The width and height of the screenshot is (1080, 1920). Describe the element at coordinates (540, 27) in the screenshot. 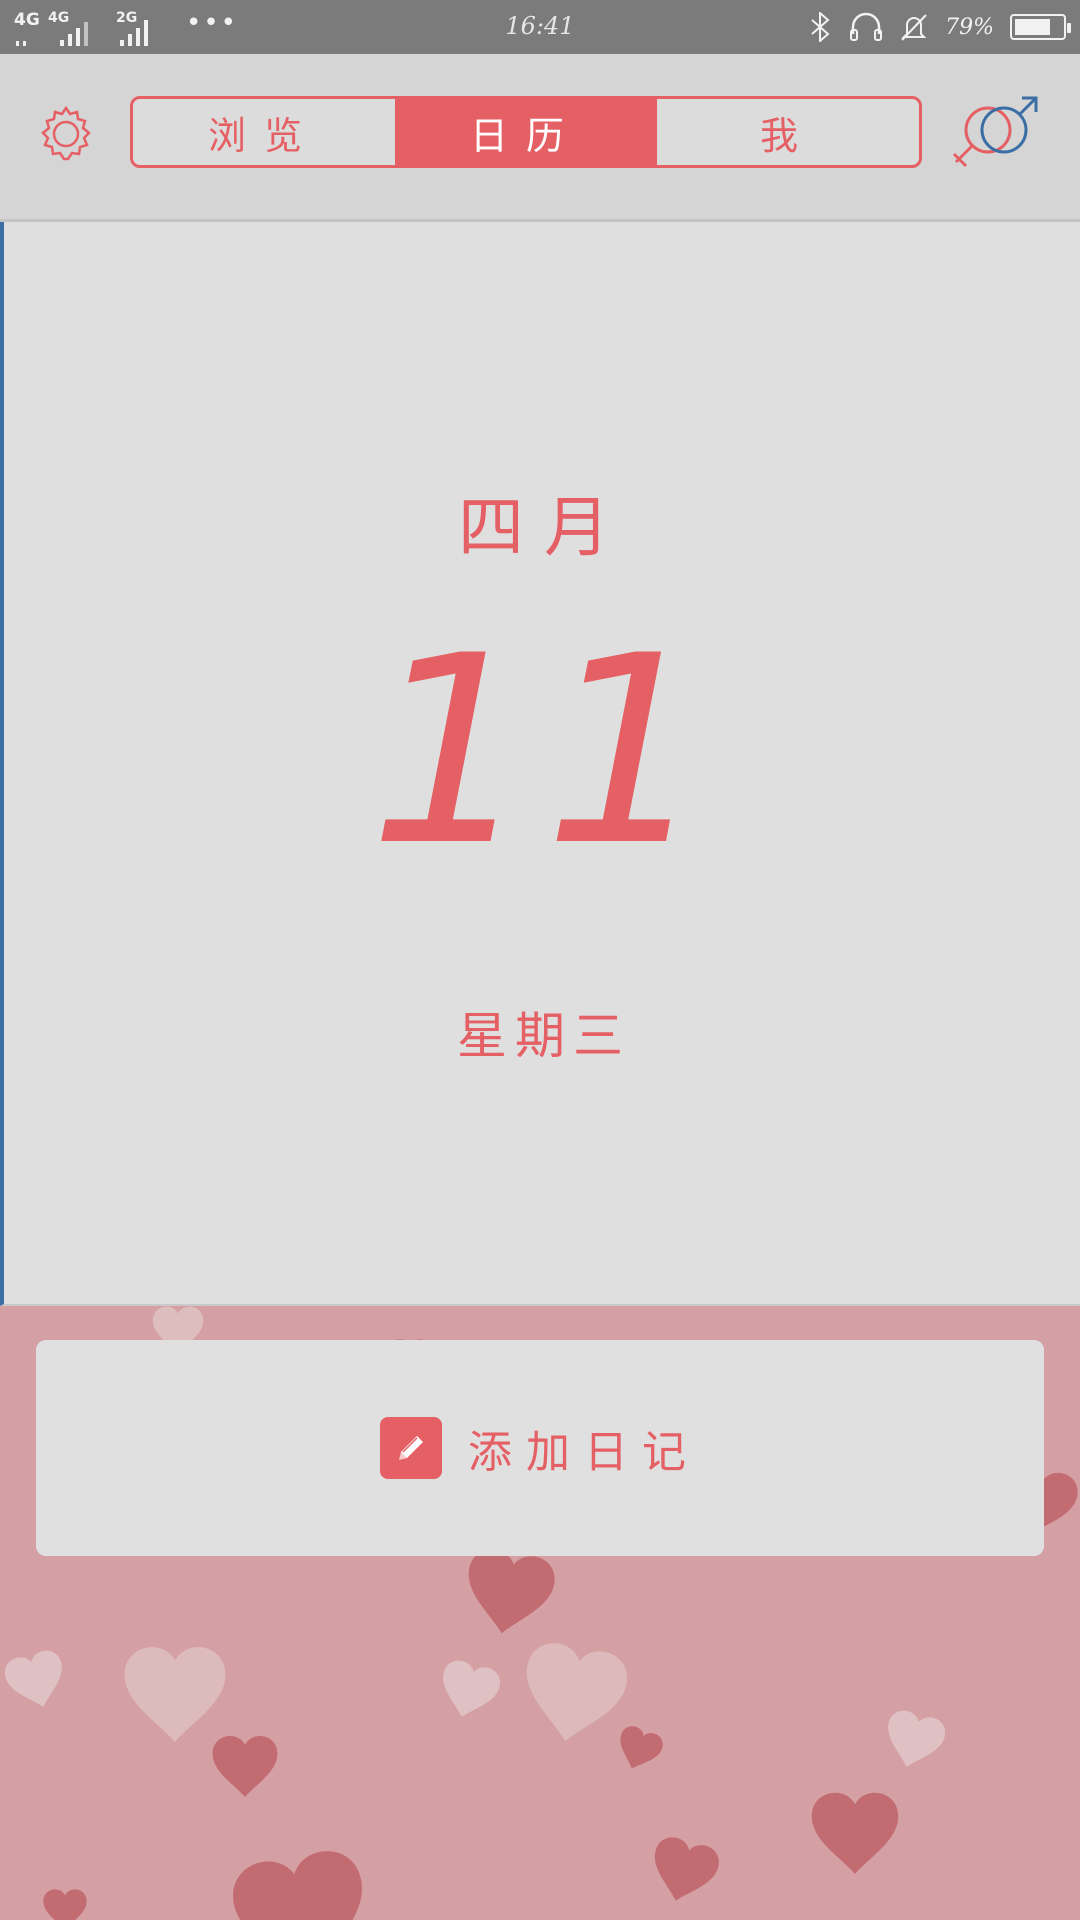

I see `status-bar: 4G 4G 2G ••• 16:41 79%` at that location.